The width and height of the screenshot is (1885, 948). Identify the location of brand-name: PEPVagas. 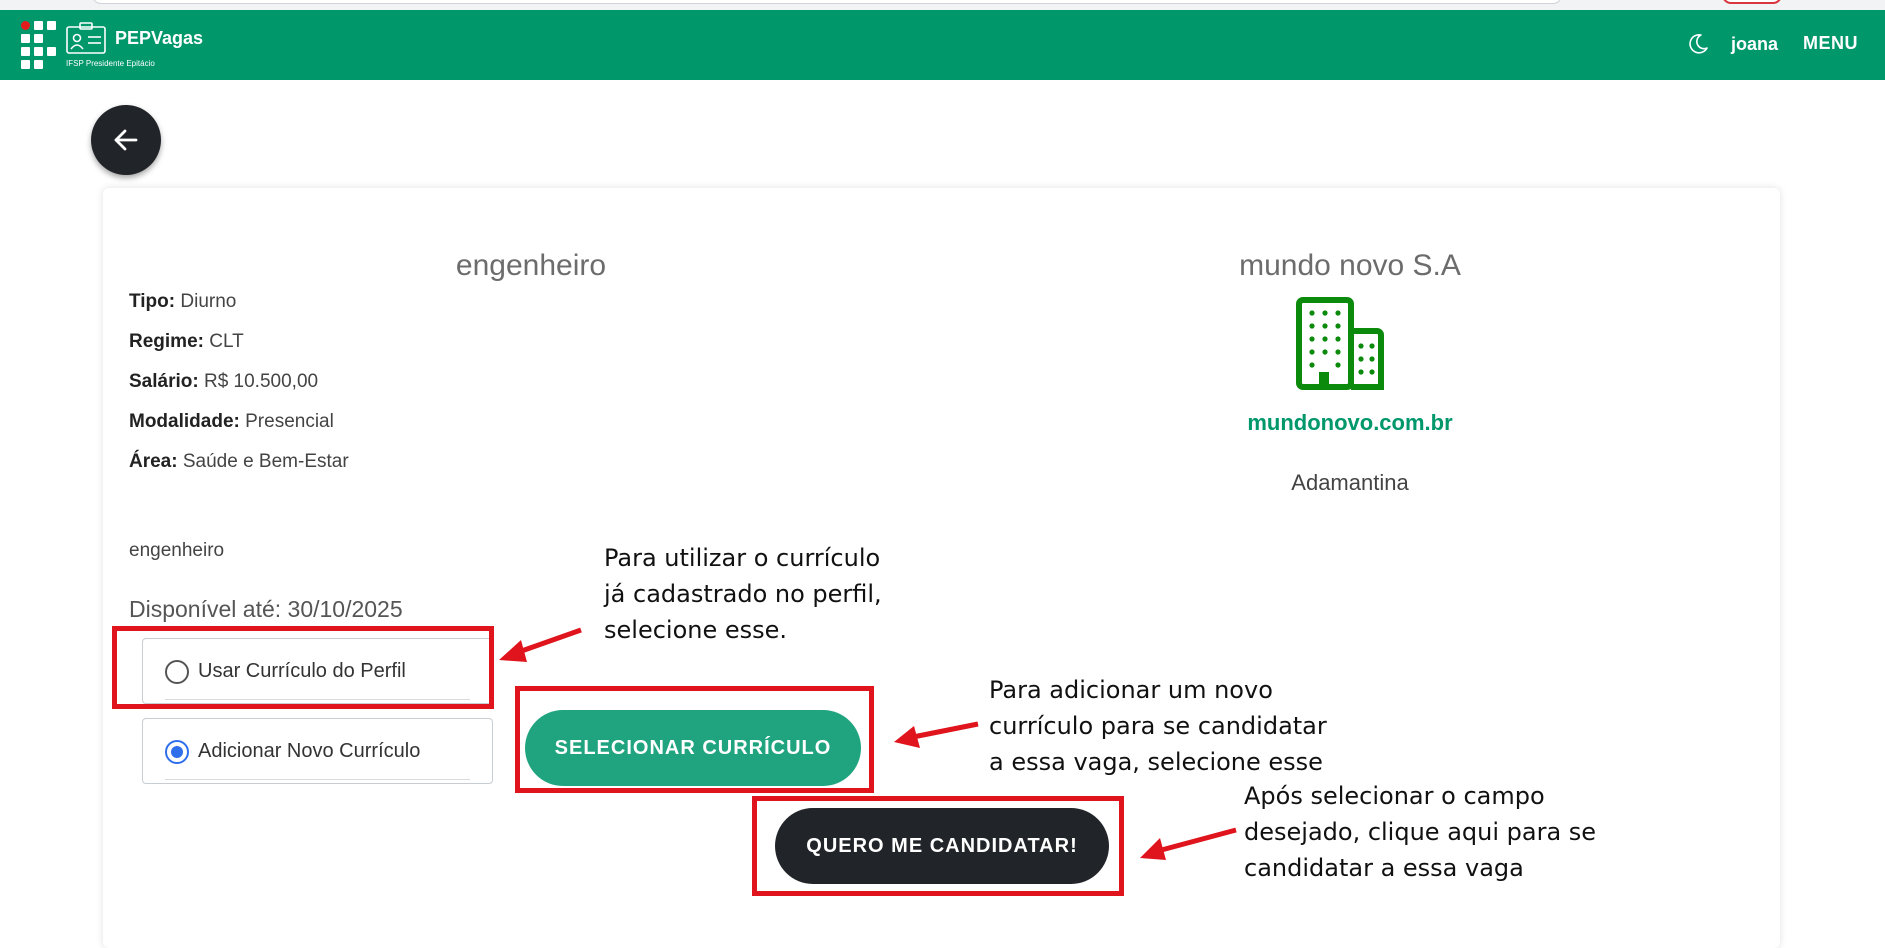
(159, 38).